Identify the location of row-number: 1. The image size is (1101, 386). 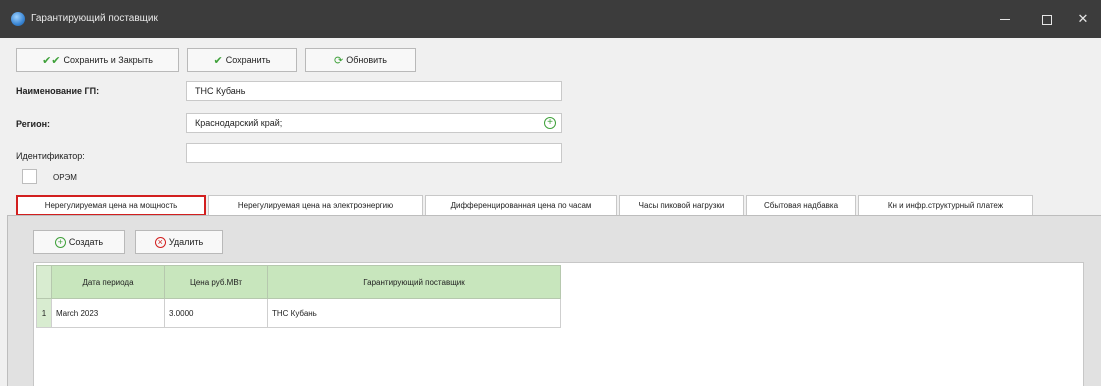
(44, 313).